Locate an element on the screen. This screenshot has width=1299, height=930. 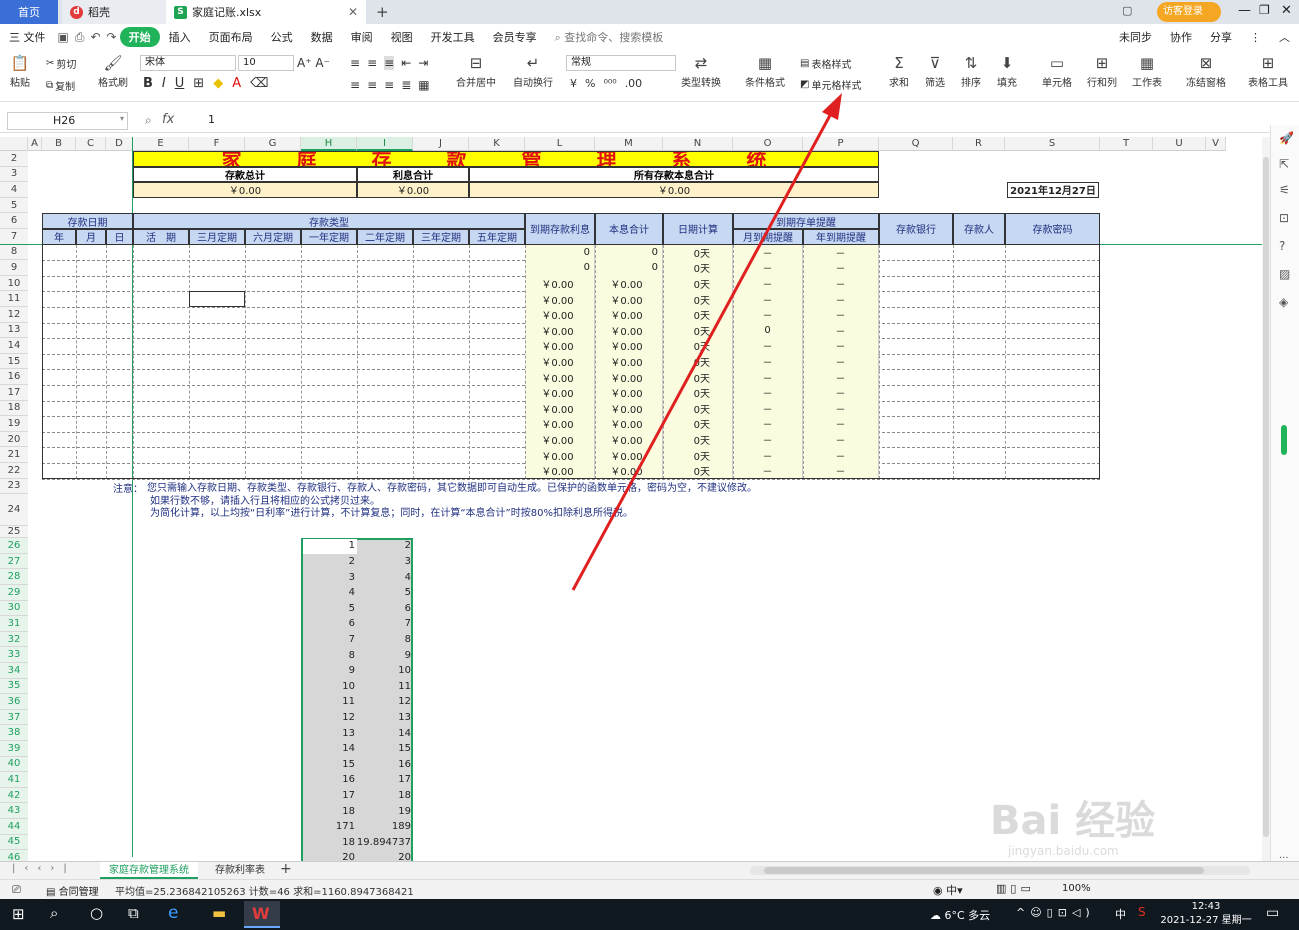
row-header: 2 is located at coordinates (14, 159).